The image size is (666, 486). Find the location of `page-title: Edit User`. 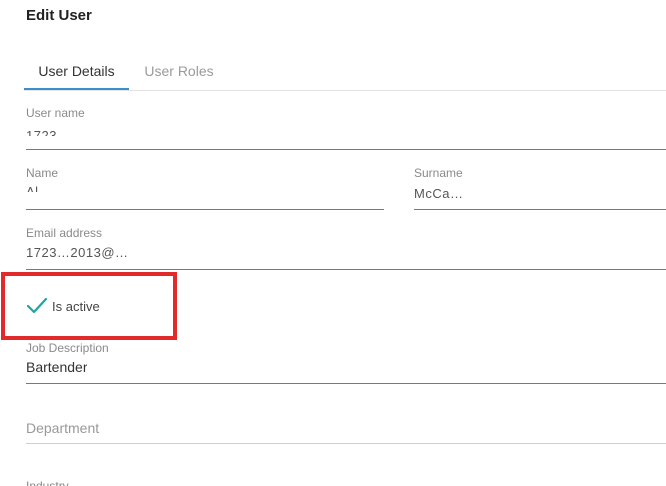

page-title: Edit User is located at coordinates (59, 15).